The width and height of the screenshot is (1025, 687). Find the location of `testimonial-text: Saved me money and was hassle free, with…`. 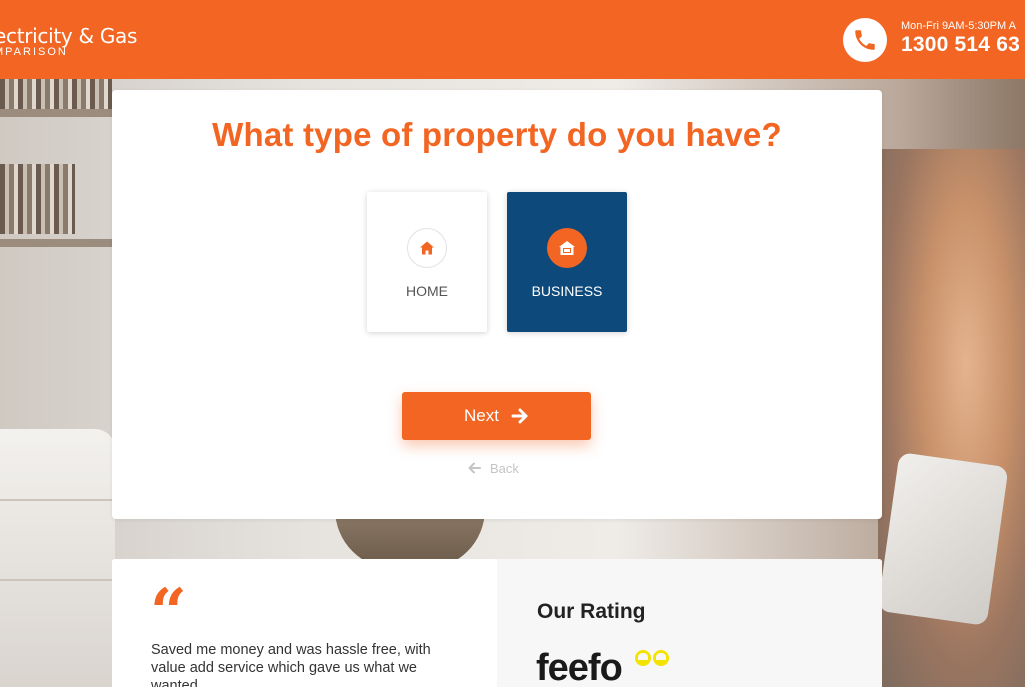

testimonial-text: Saved me money and was hassle free, with… is located at coordinates (291, 664).